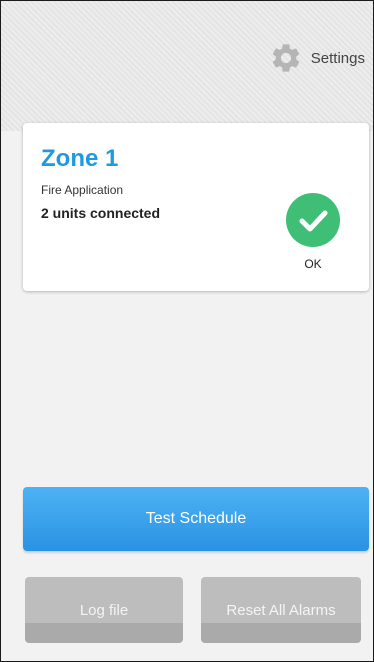 The height and width of the screenshot is (662, 374). What do you see at coordinates (337, 58) in the screenshot?
I see `settings-label: Settings` at bounding box center [337, 58].